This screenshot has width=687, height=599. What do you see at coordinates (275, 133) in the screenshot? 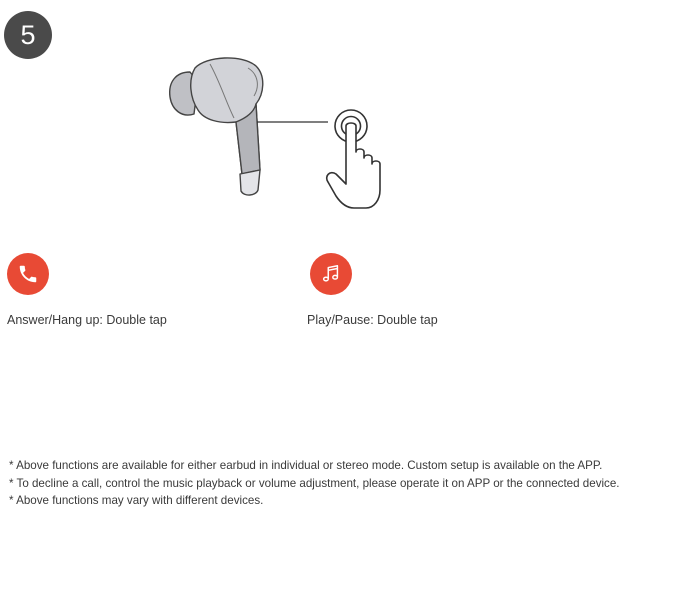
I see `earbud-illustration` at bounding box center [275, 133].